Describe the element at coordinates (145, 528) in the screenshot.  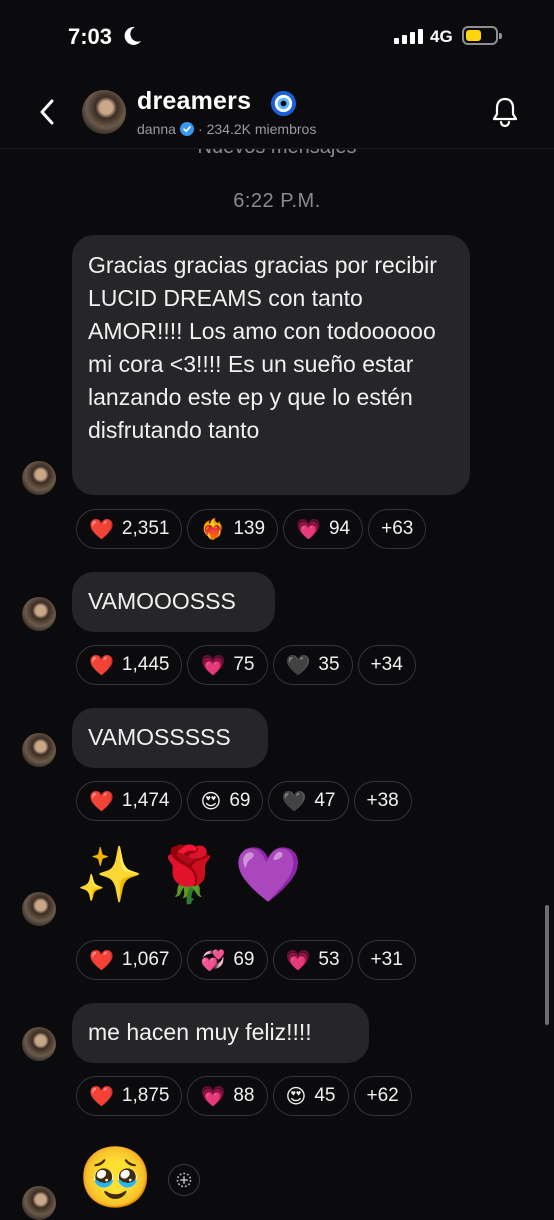
I see `reaction-count: 2,351` at that location.